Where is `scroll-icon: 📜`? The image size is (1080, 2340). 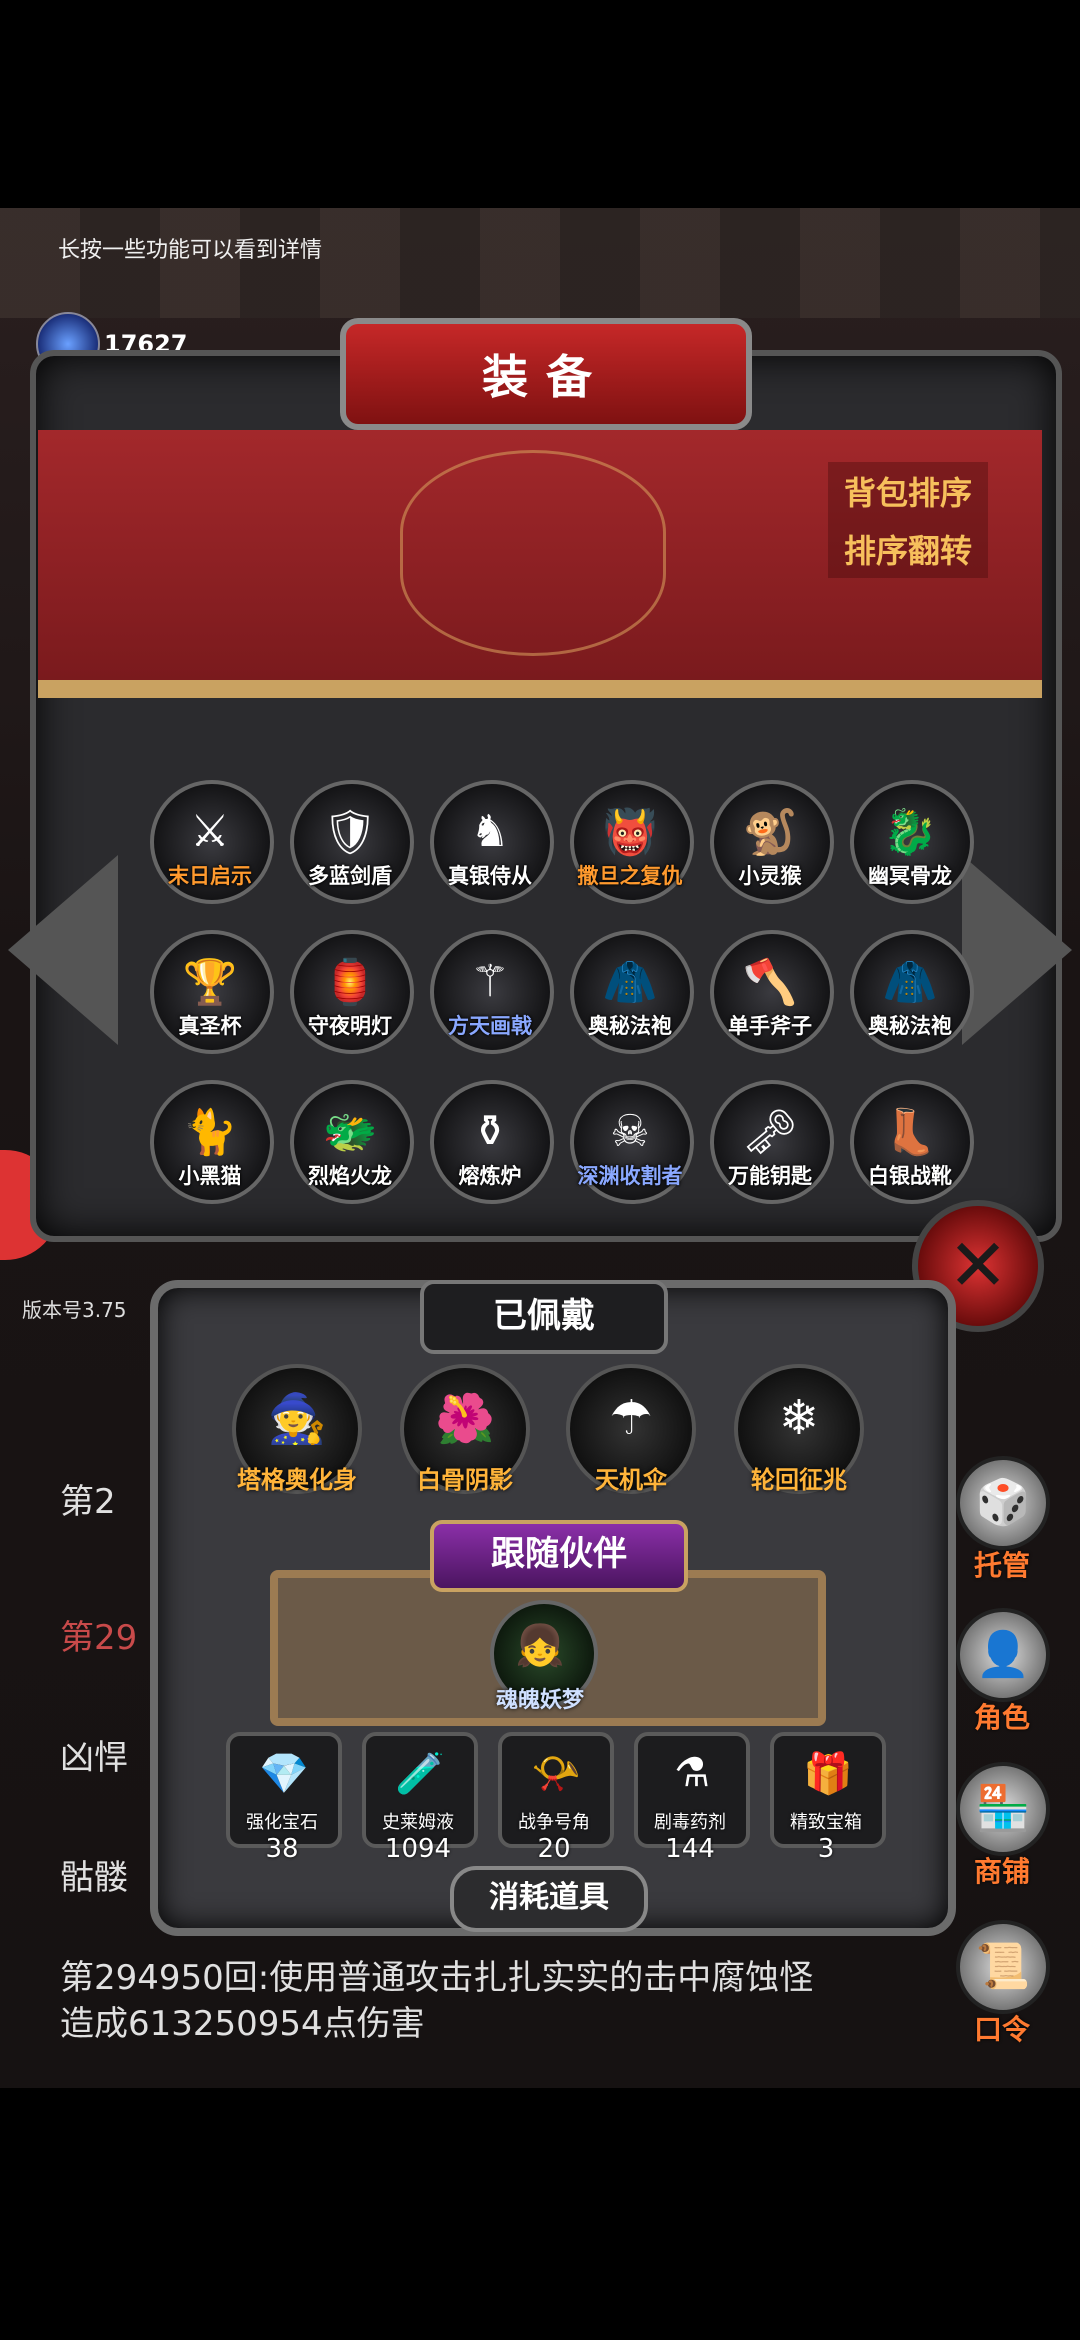 scroll-icon: 📜 is located at coordinates (1003, 1967).